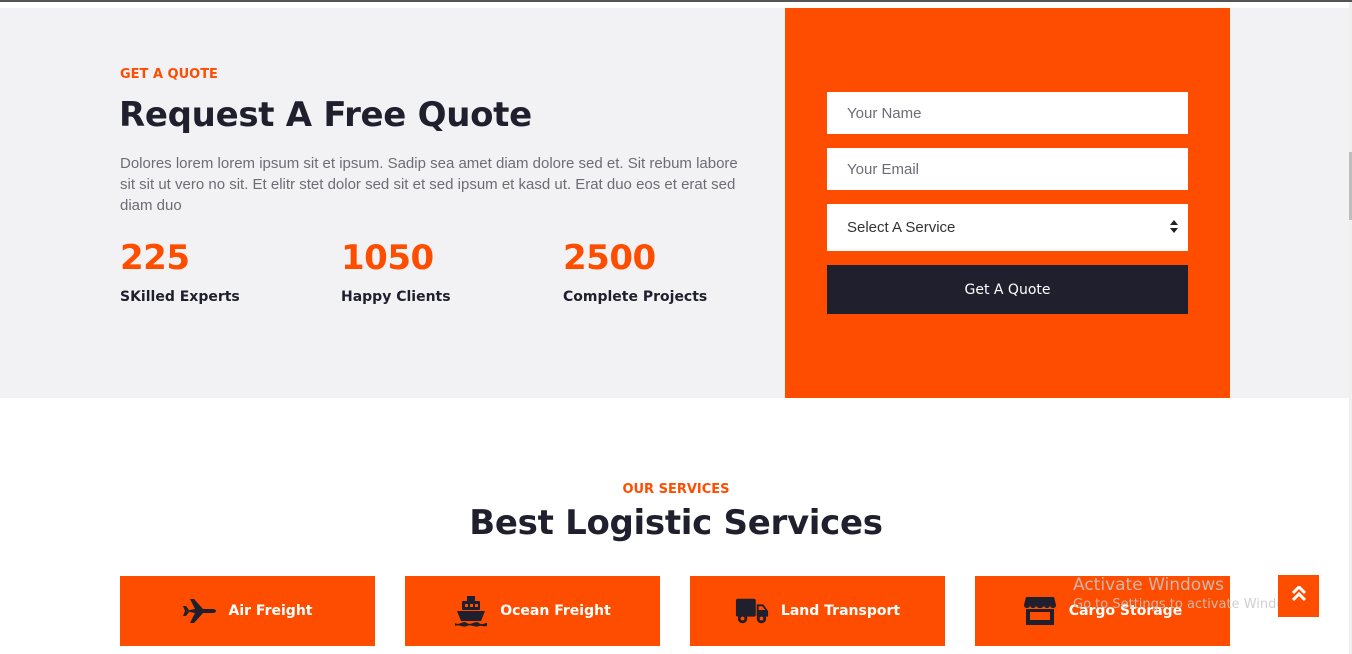 Image resolution: width=1352 pixels, height=654 pixels. What do you see at coordinates (199, 611) in the screenshot?
I see `plane-icon` at bounding box center [199, 611].